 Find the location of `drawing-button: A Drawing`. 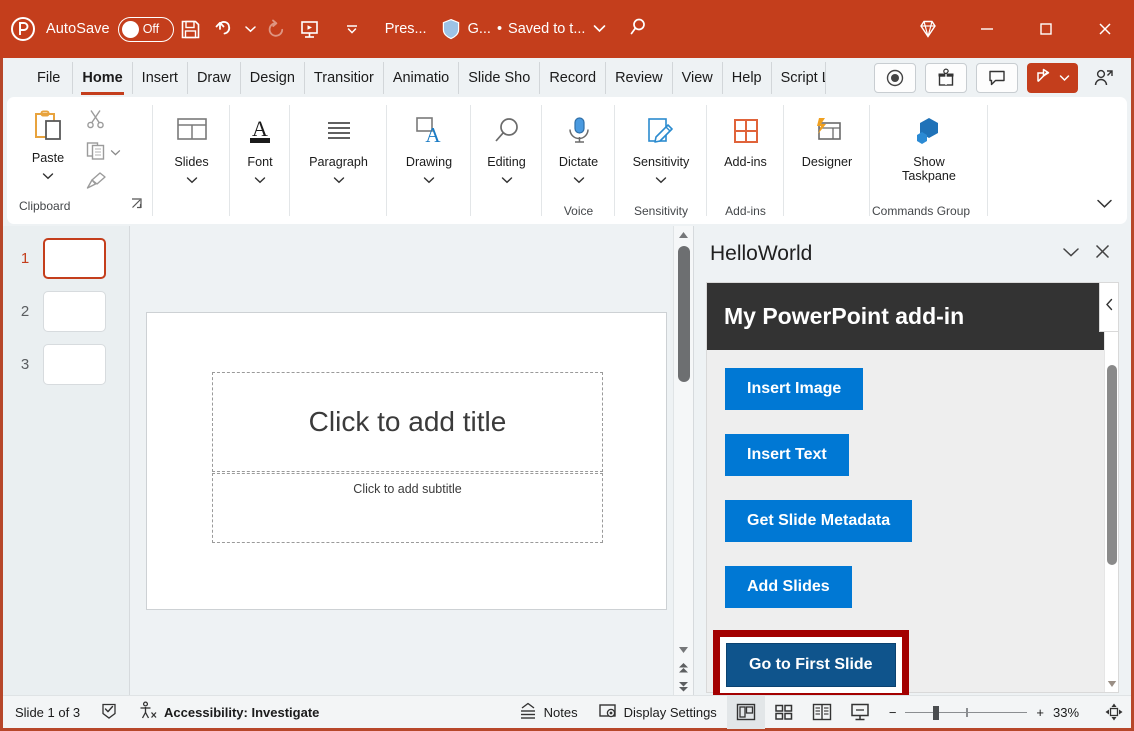

drawing-button: A Drawing is located at coordinates (429, 147).